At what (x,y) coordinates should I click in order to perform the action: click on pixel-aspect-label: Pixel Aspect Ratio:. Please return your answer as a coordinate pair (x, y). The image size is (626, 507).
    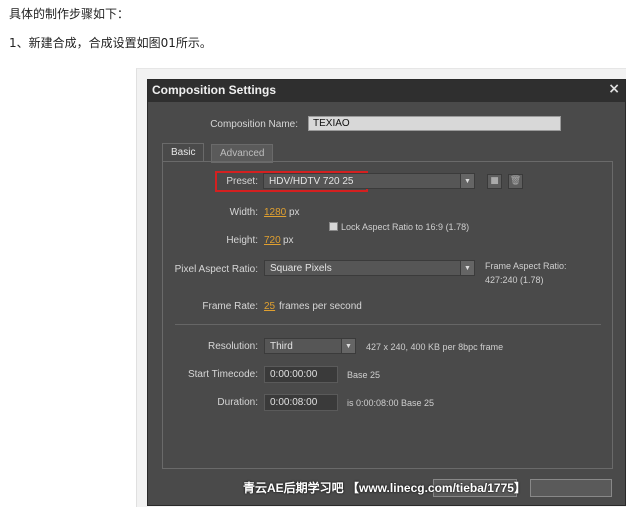
    Looking at the image, I should click on (216, 269).